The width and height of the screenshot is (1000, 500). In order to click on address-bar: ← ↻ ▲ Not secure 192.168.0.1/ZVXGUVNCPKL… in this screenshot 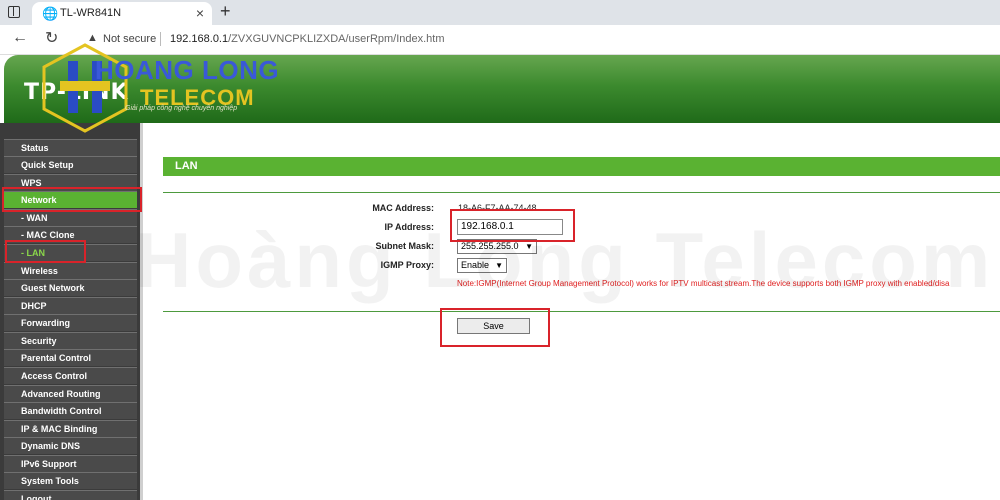, I will do `click(500, 40)`.